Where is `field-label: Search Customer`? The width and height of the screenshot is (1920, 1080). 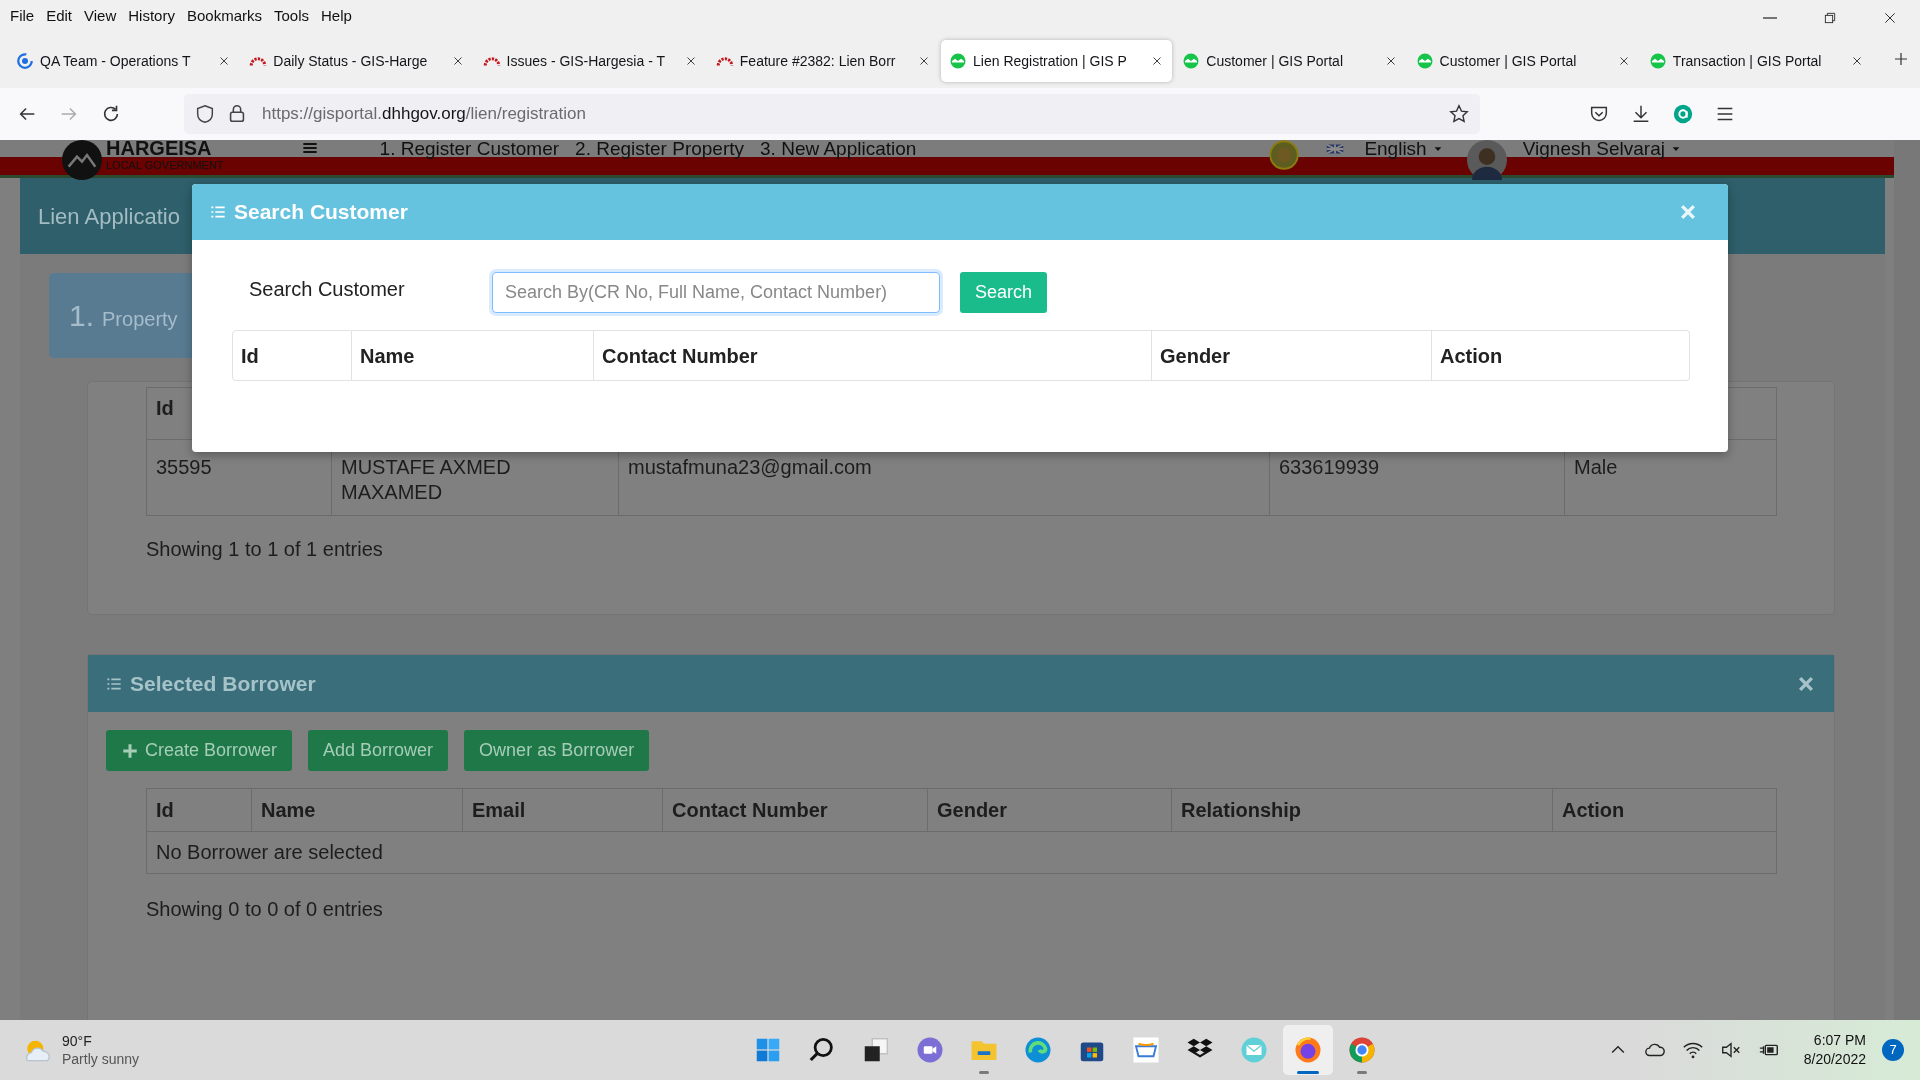 field-label: Search Customer is located at coordinates (327, 289).